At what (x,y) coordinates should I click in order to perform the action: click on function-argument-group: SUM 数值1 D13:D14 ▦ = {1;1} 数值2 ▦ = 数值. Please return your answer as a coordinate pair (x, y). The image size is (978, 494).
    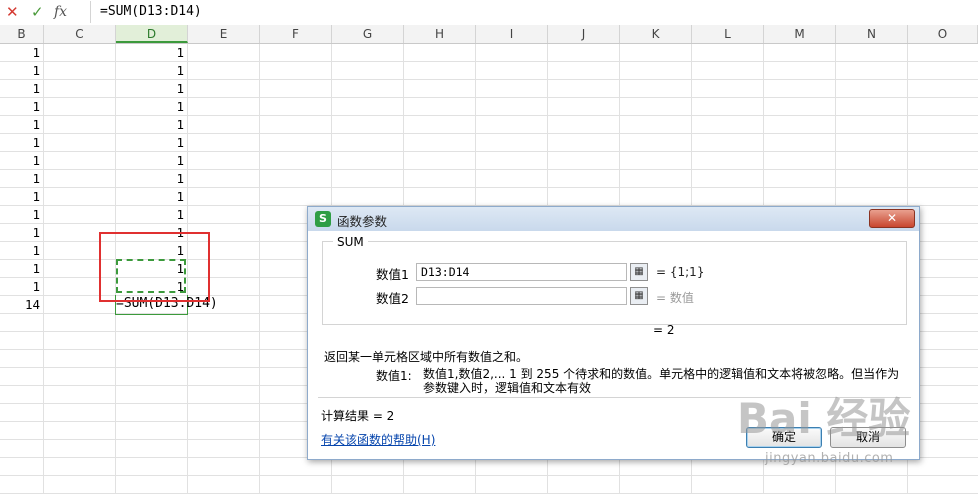
    Looking at the image, I should click on (614, 280).